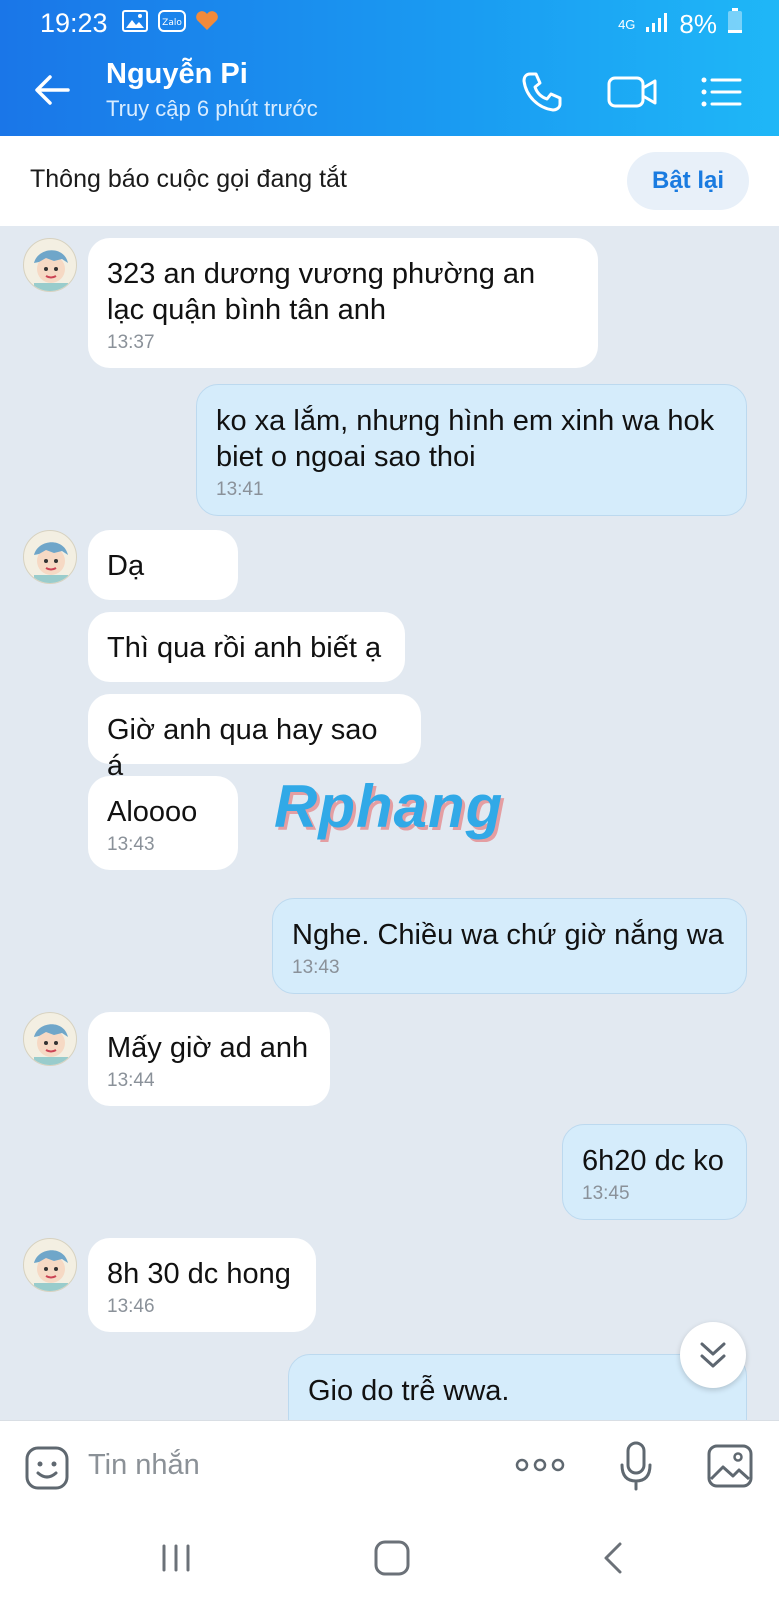  Describe the element at coordinates (212, 108) in the screenshot. I see `last-seen-status: Truy cập 6 phút trước` at that location.